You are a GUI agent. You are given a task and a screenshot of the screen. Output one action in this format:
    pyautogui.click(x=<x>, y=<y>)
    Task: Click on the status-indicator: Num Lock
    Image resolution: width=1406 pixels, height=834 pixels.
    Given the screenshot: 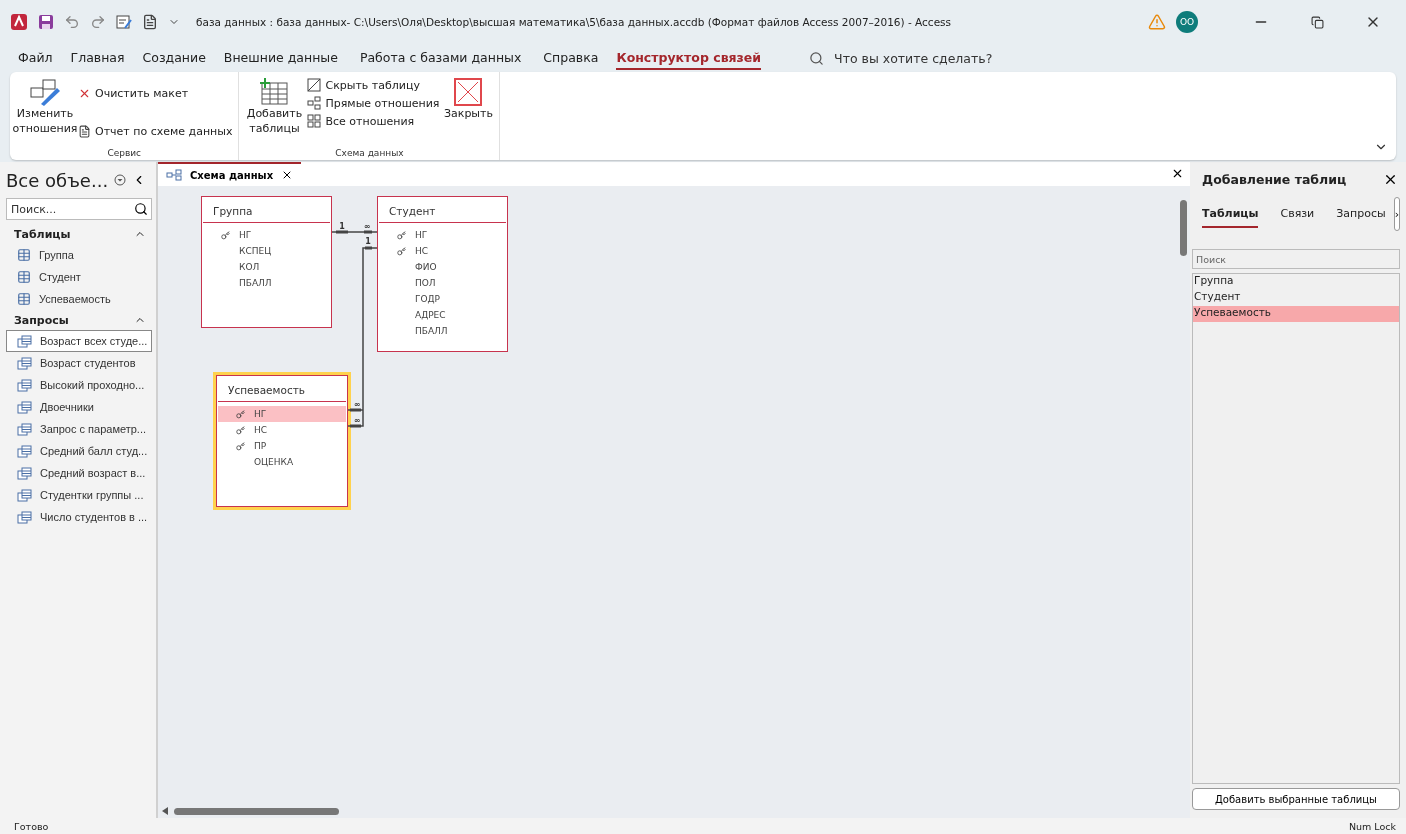 What is the action you would take?
    pyautogui.click(x=1372, y=826)
    